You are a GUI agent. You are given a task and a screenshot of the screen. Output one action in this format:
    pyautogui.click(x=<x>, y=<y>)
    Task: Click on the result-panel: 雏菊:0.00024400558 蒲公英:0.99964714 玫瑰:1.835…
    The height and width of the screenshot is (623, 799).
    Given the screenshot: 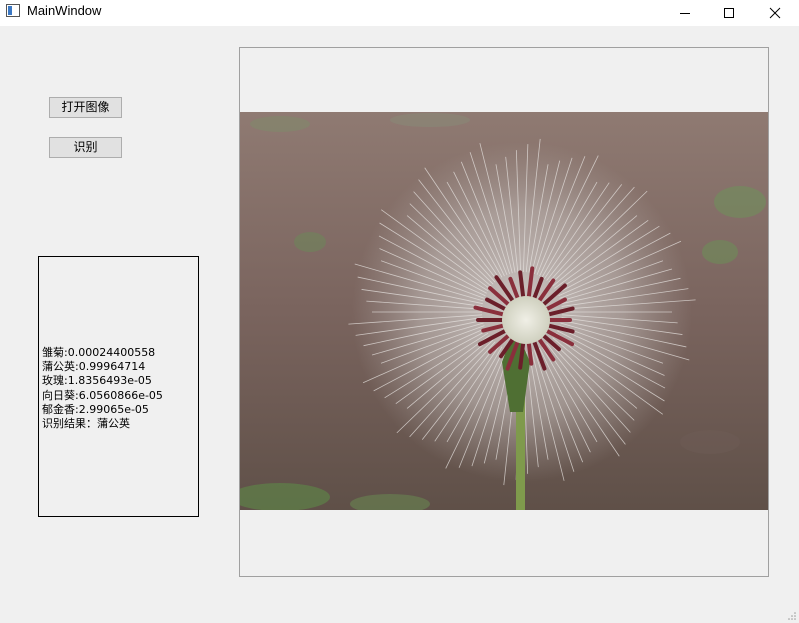 What is the action you would take?
    pyautogui.click(x=118, y=386)
    